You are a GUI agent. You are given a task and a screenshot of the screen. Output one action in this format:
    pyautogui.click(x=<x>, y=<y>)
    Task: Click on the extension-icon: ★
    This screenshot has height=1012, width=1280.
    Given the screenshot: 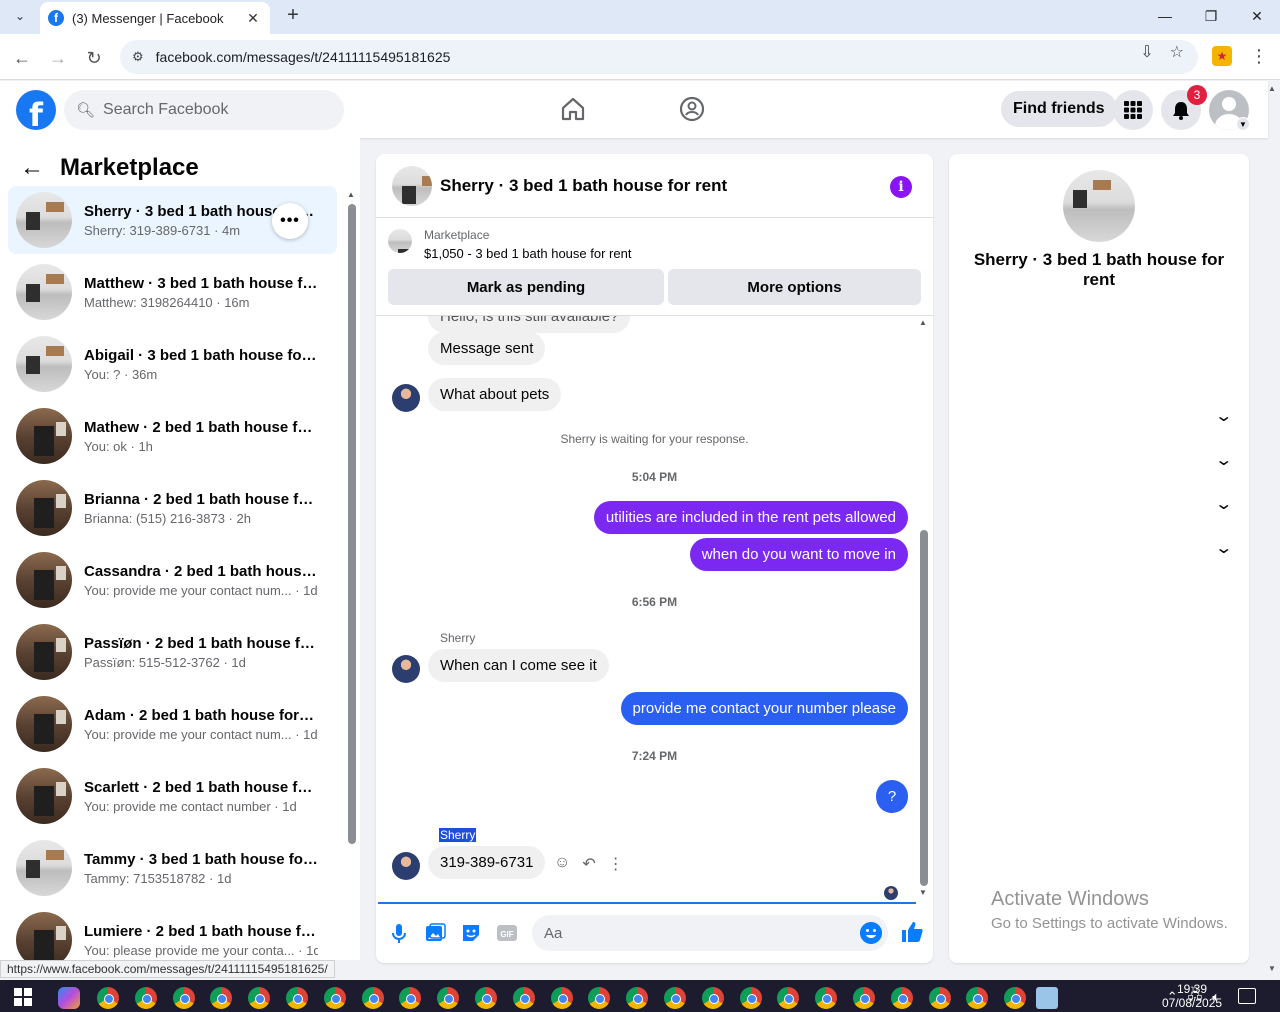 What is the action you would take?
    pyautogui.click(x=1222, y=56)
    